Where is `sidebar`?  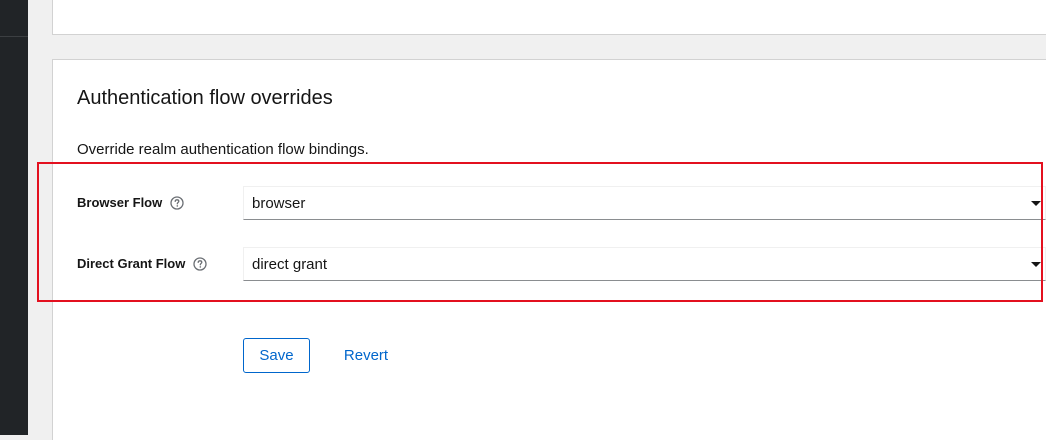
sidebar is located at coordinates (14, 217).